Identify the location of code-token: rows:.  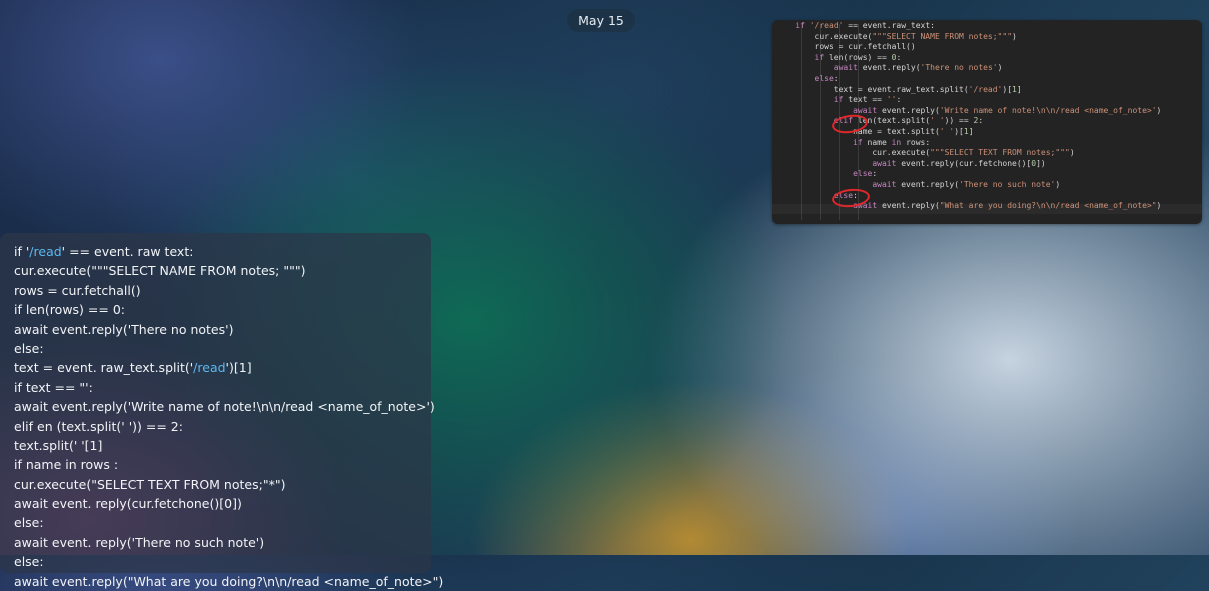
(916, 142).